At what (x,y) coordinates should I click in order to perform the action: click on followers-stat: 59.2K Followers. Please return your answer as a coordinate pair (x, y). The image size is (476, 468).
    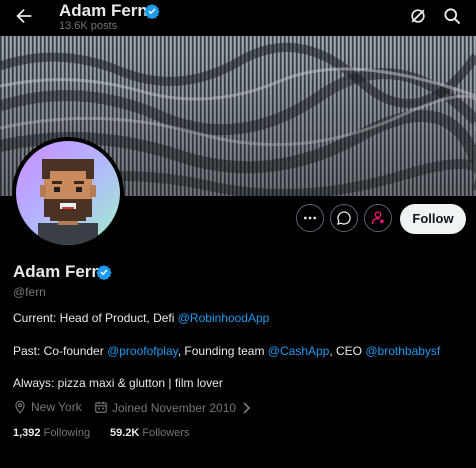
    Looking at the image, I should click on (150, 433).